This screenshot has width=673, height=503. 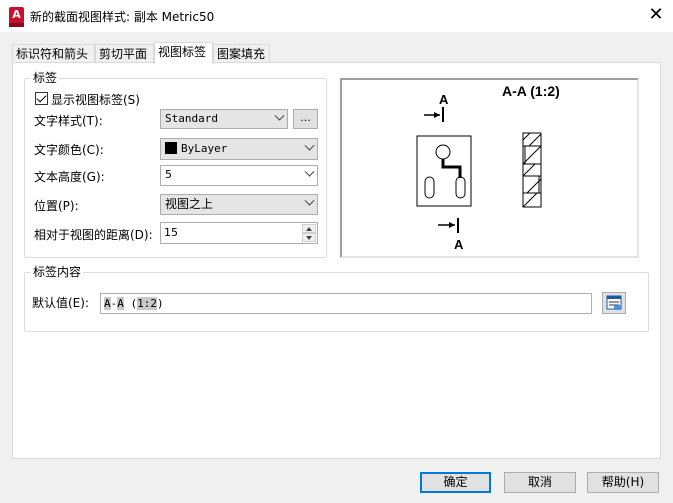 I want to click on text-color-value: ByLayer, so click(x=204, y=148).